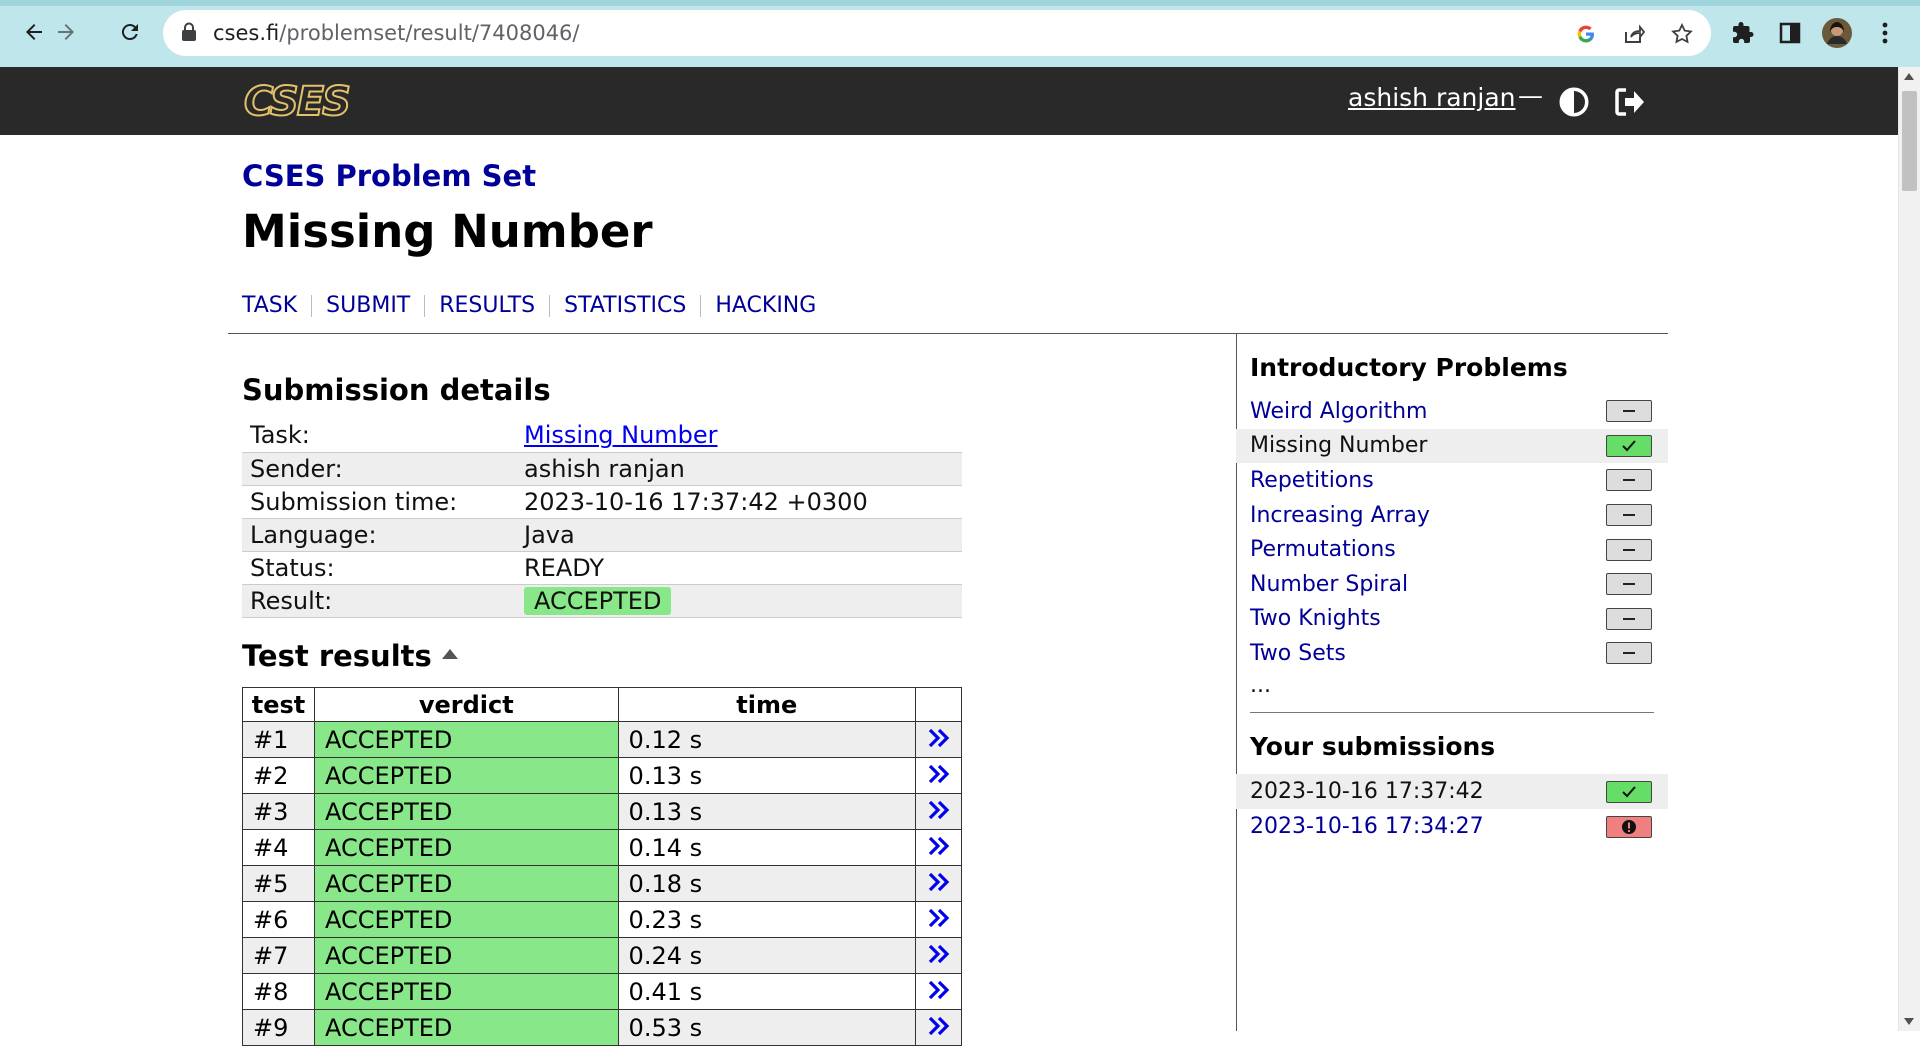  I want to click on problem-item: Weird Algorithm, so click(1452, 411).